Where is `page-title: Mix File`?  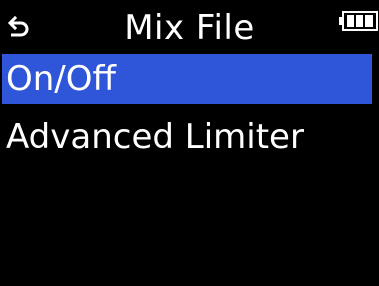
page-title: Mix File is located at coordinates (189, 28).